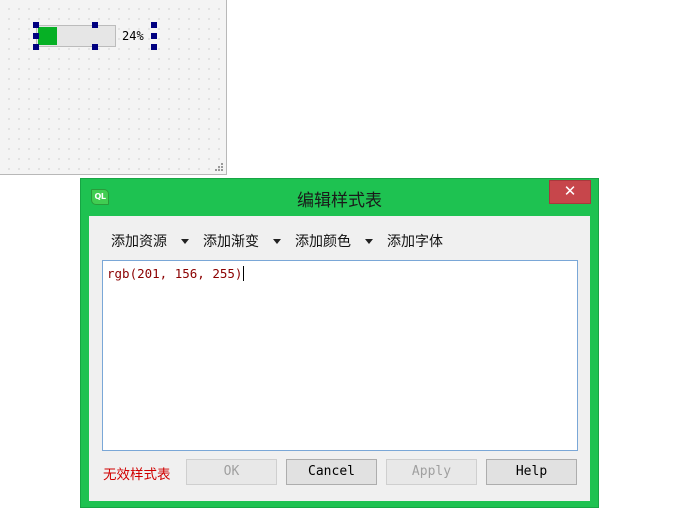 Image resolution: width=675 pixels, height=520 pixels. Describe the element at coordinates (36, 36) in the screenshot. I see `selection-handle-middle-left` at that location.